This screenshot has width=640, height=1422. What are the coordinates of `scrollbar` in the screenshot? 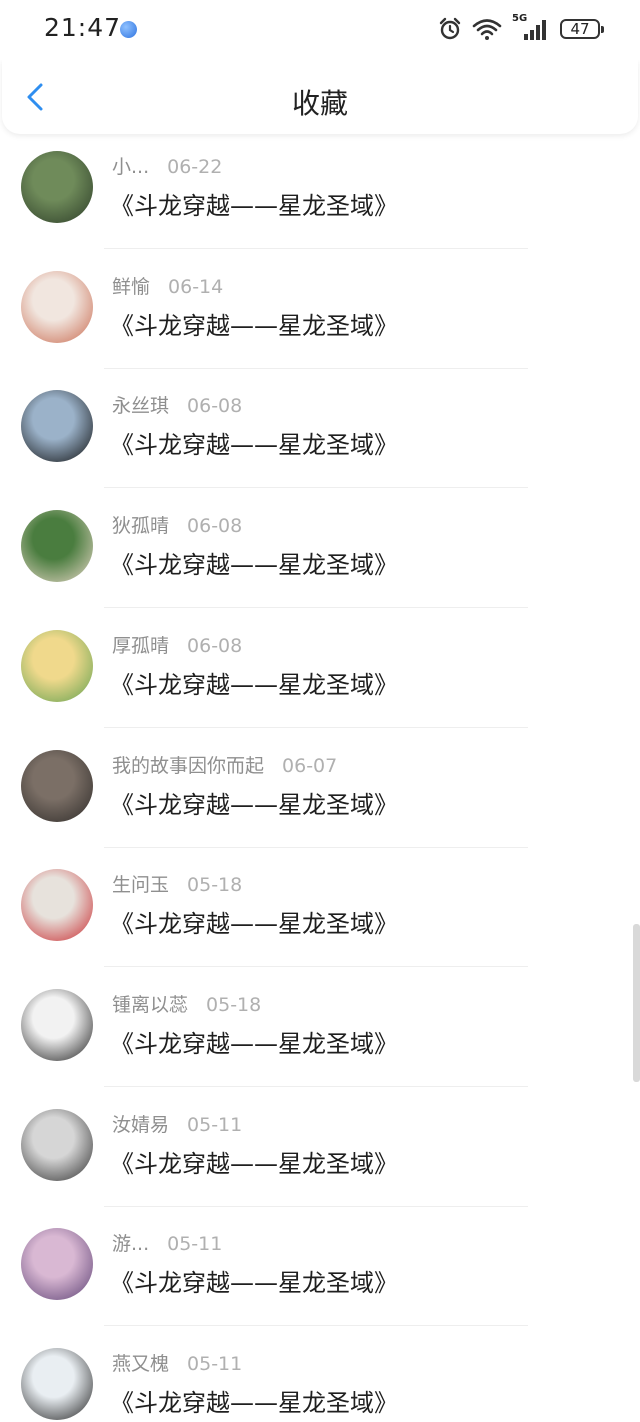 It's located at (636, 1003).